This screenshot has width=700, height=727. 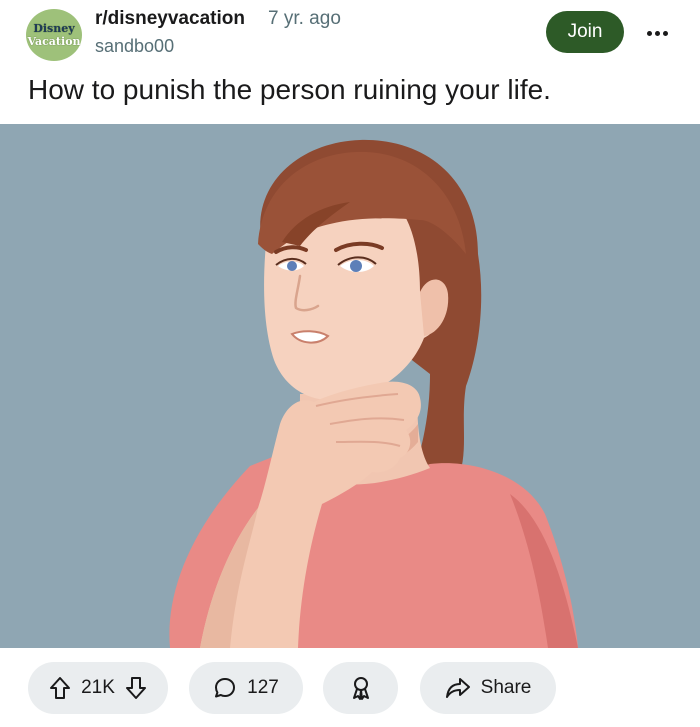 I want to click on comments-button: 127, so click(x=246, y=688).